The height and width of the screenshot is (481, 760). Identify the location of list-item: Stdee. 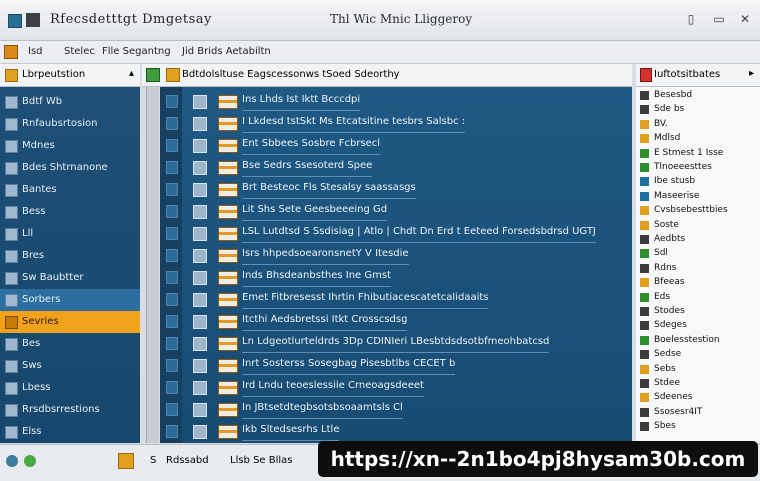
(698, 384).